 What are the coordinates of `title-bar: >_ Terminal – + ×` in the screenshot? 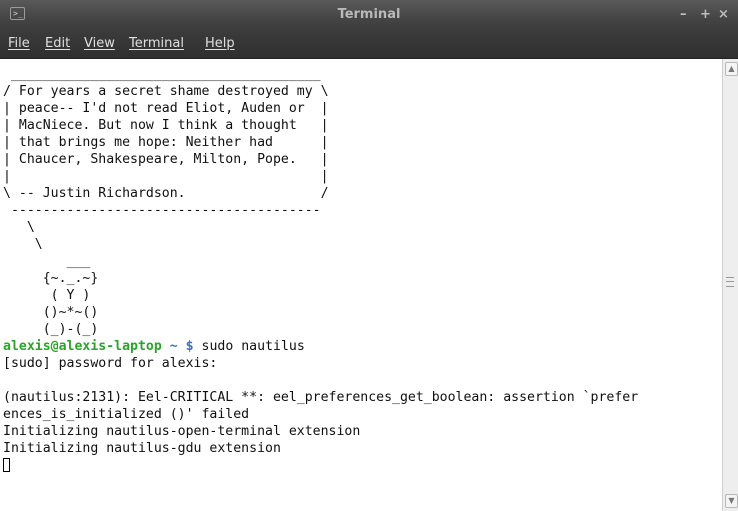 It's located at (369, 15).